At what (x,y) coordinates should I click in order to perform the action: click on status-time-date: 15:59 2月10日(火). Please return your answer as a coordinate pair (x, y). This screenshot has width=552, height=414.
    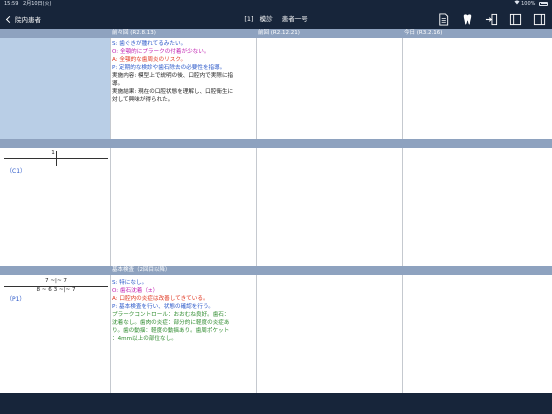
    Looking at the image, I should click on (27, 4).